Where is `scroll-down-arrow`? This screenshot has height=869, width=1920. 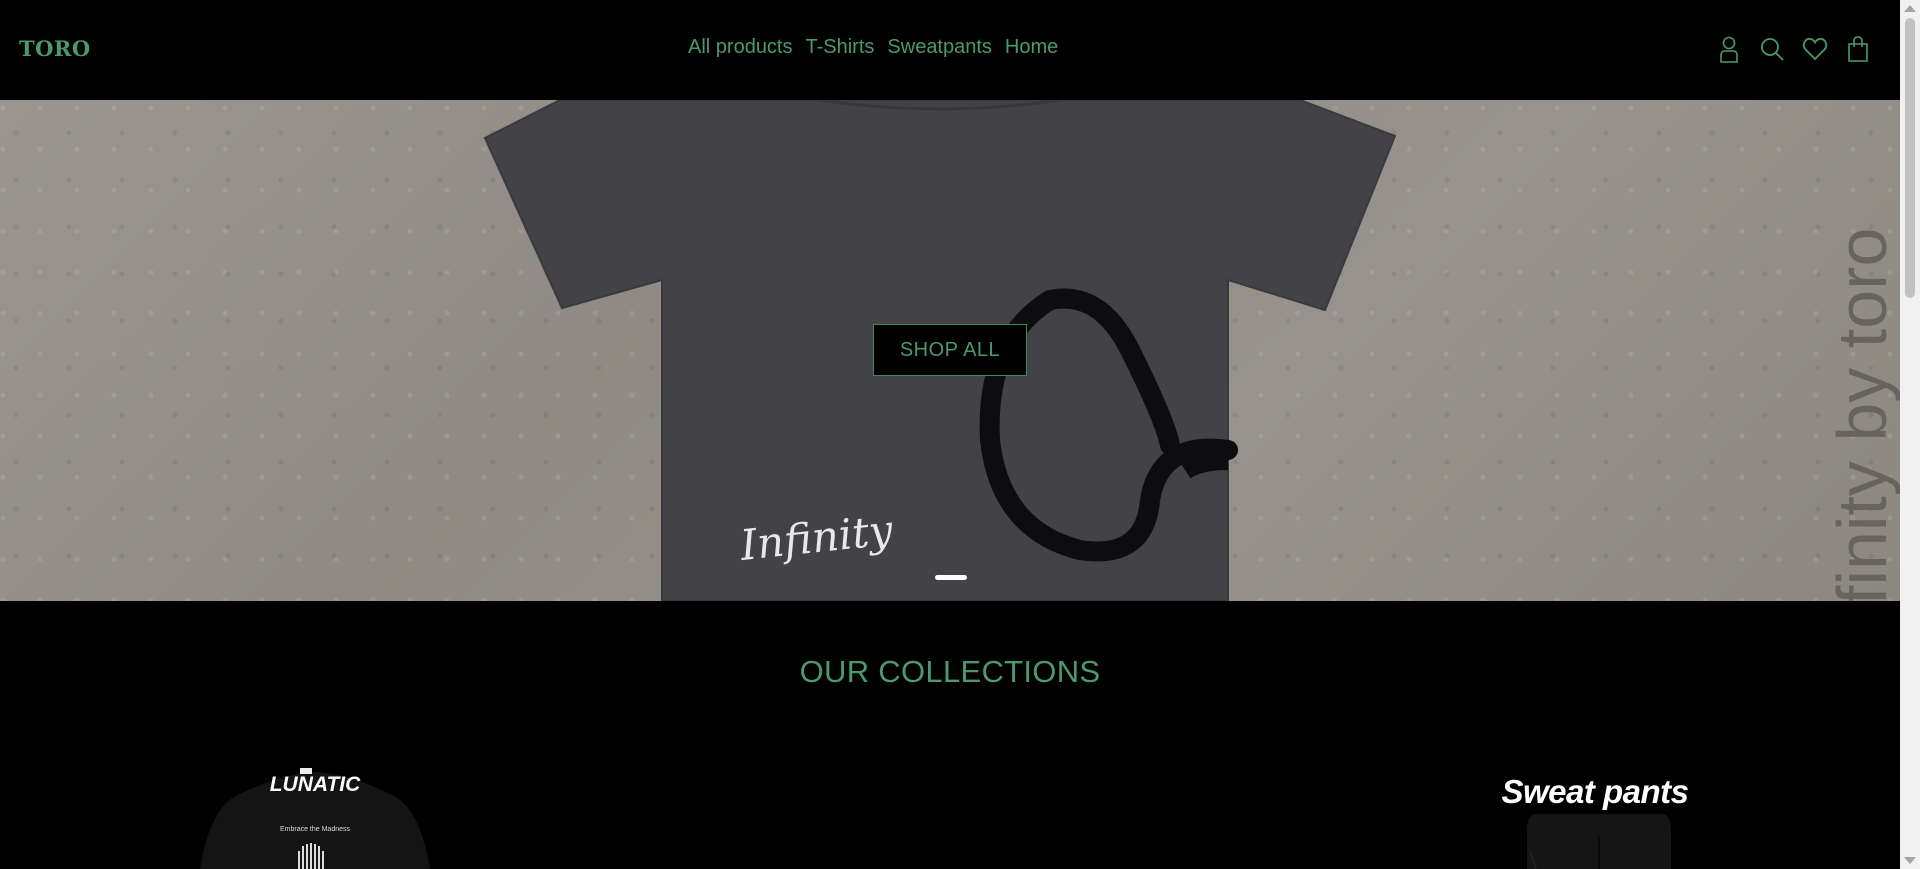
scroll-down-arrow is located at coordinates (1910, 860).